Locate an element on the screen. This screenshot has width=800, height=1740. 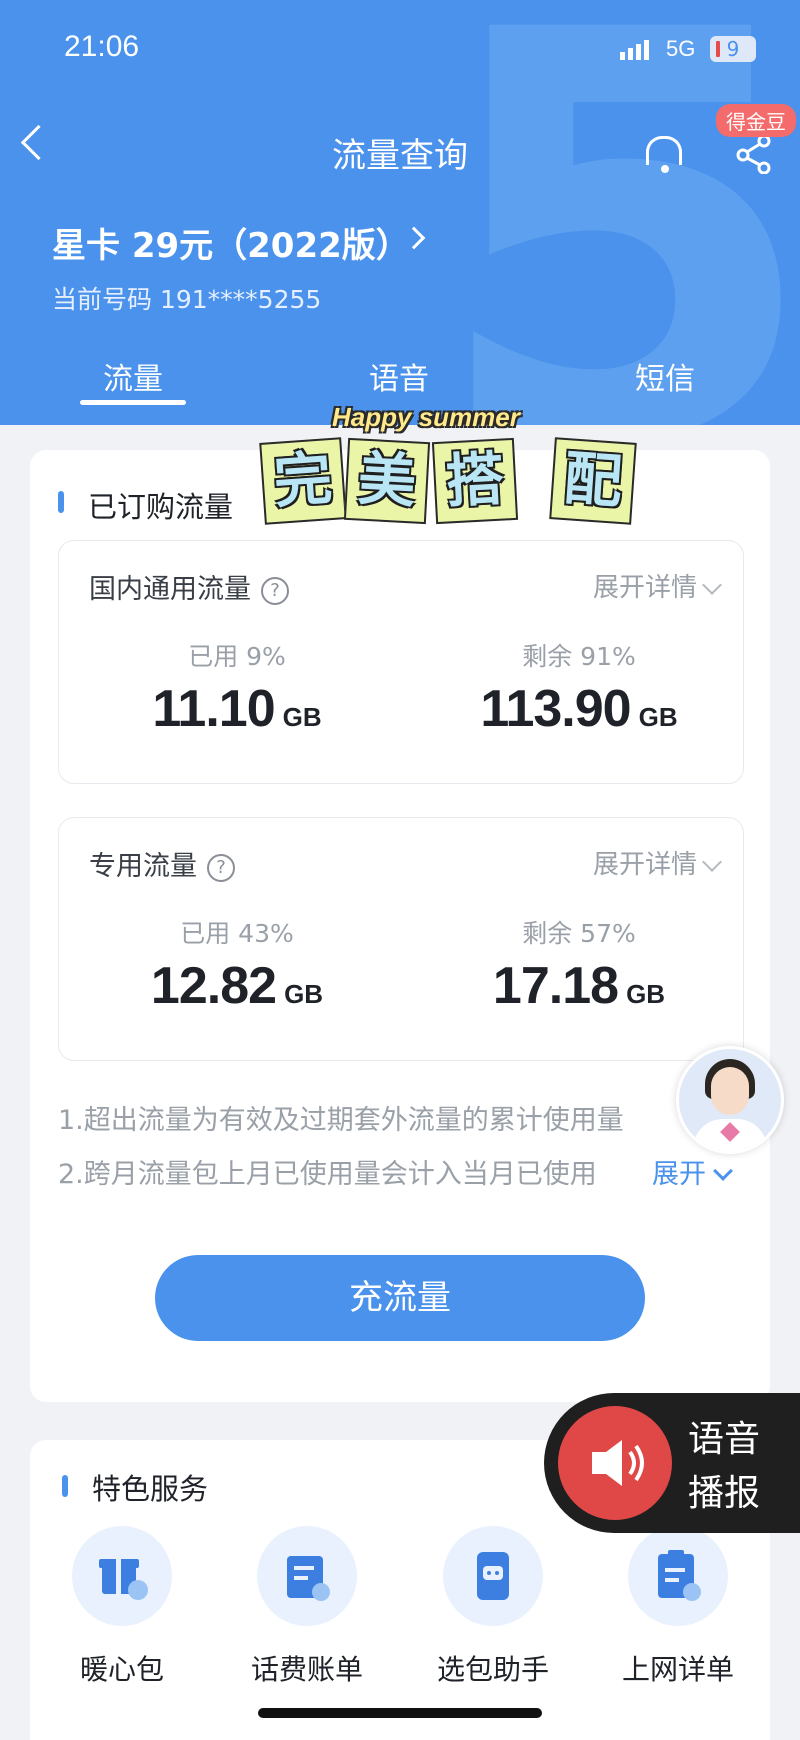
service-bill: 话费账单 is located at coordinates (307, 1607).